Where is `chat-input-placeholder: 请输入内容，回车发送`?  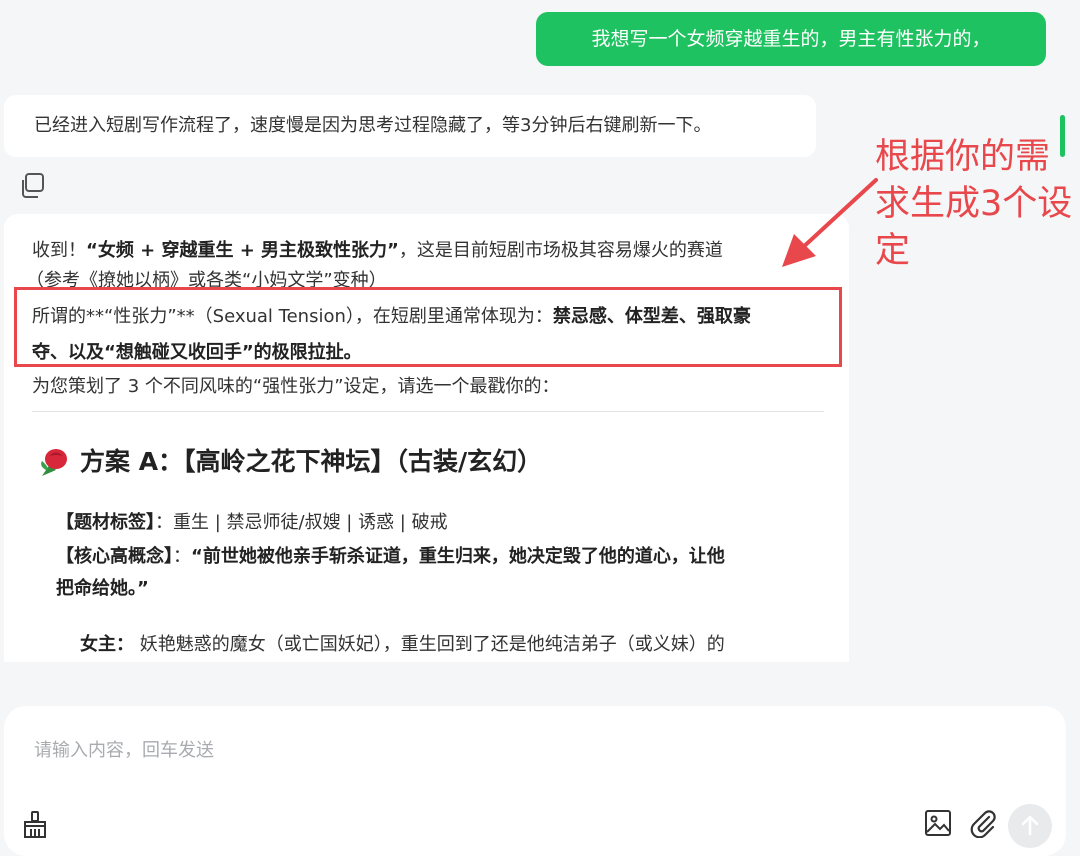 chat-input-placeholder: 请输入内容，回车发送 is located at coordinates (124, 749).